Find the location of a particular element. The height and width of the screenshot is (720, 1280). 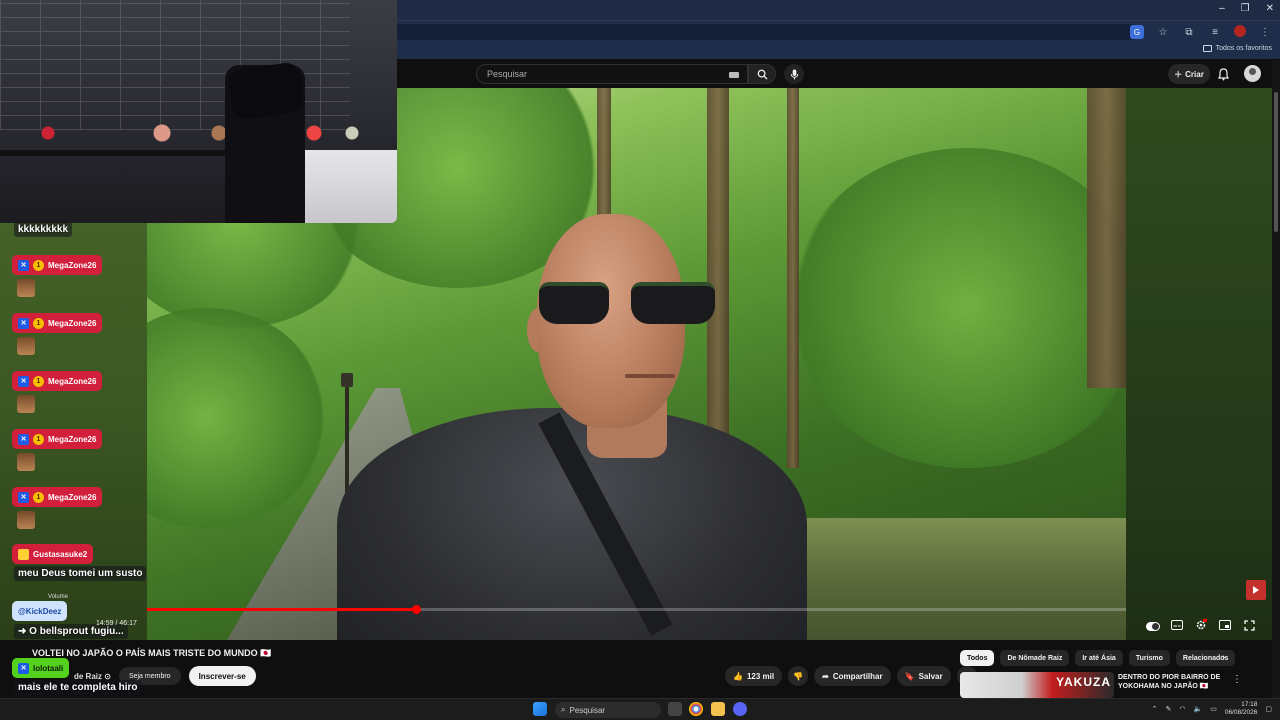

restore-icon: ❐ is located at coordinates (1245, 8).